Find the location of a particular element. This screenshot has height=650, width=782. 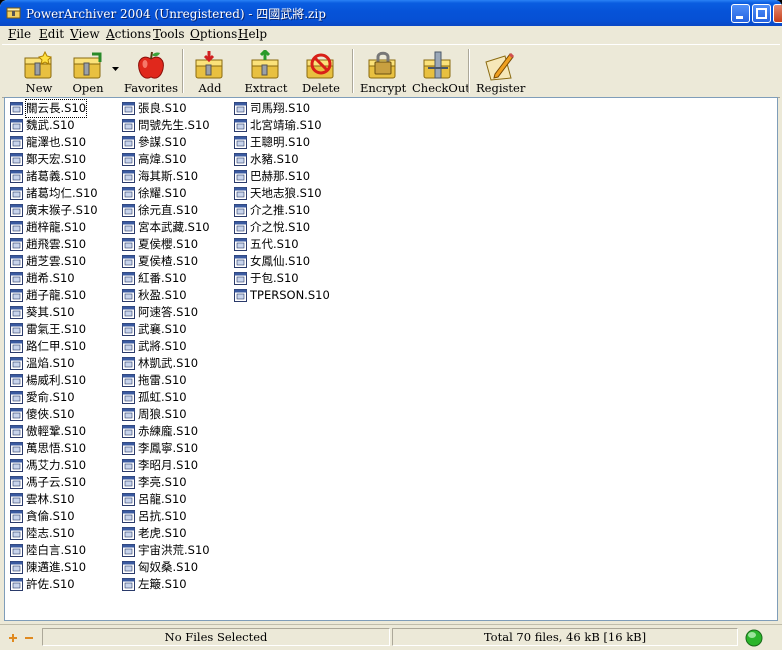

minimize-icon is located at coordinates (739, 17).